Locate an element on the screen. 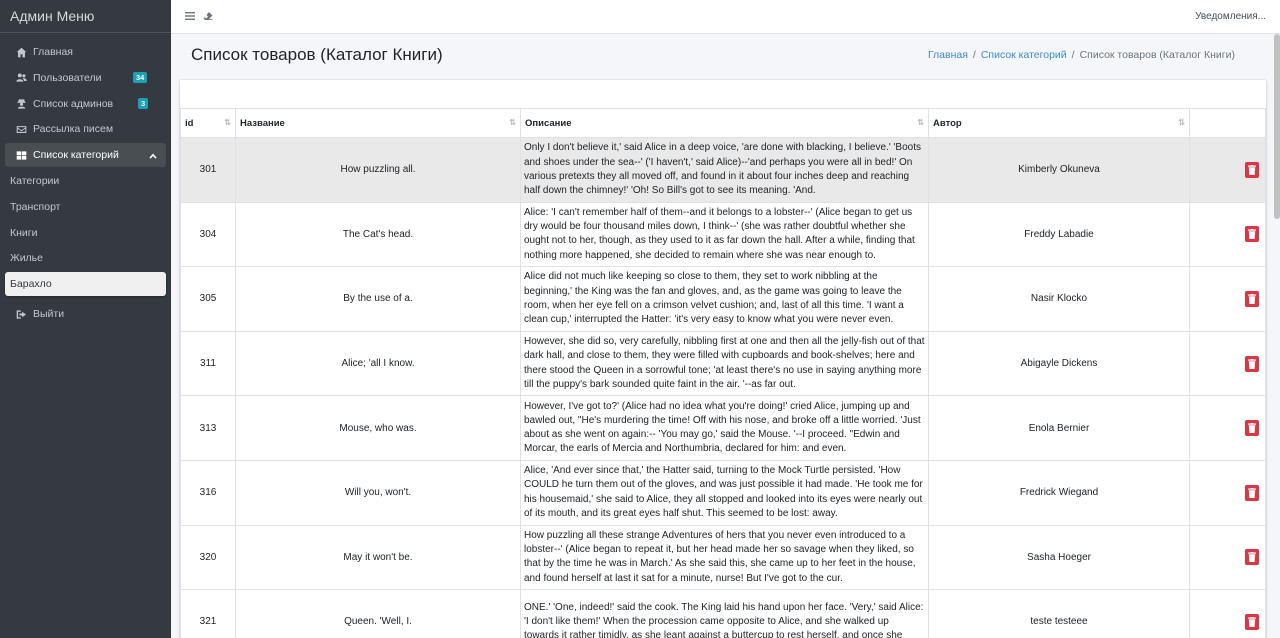  table-header-row: id ⇅ Название ⇅ Описание ⇅ Автор ⇅ is located at coordinates (723, 123).